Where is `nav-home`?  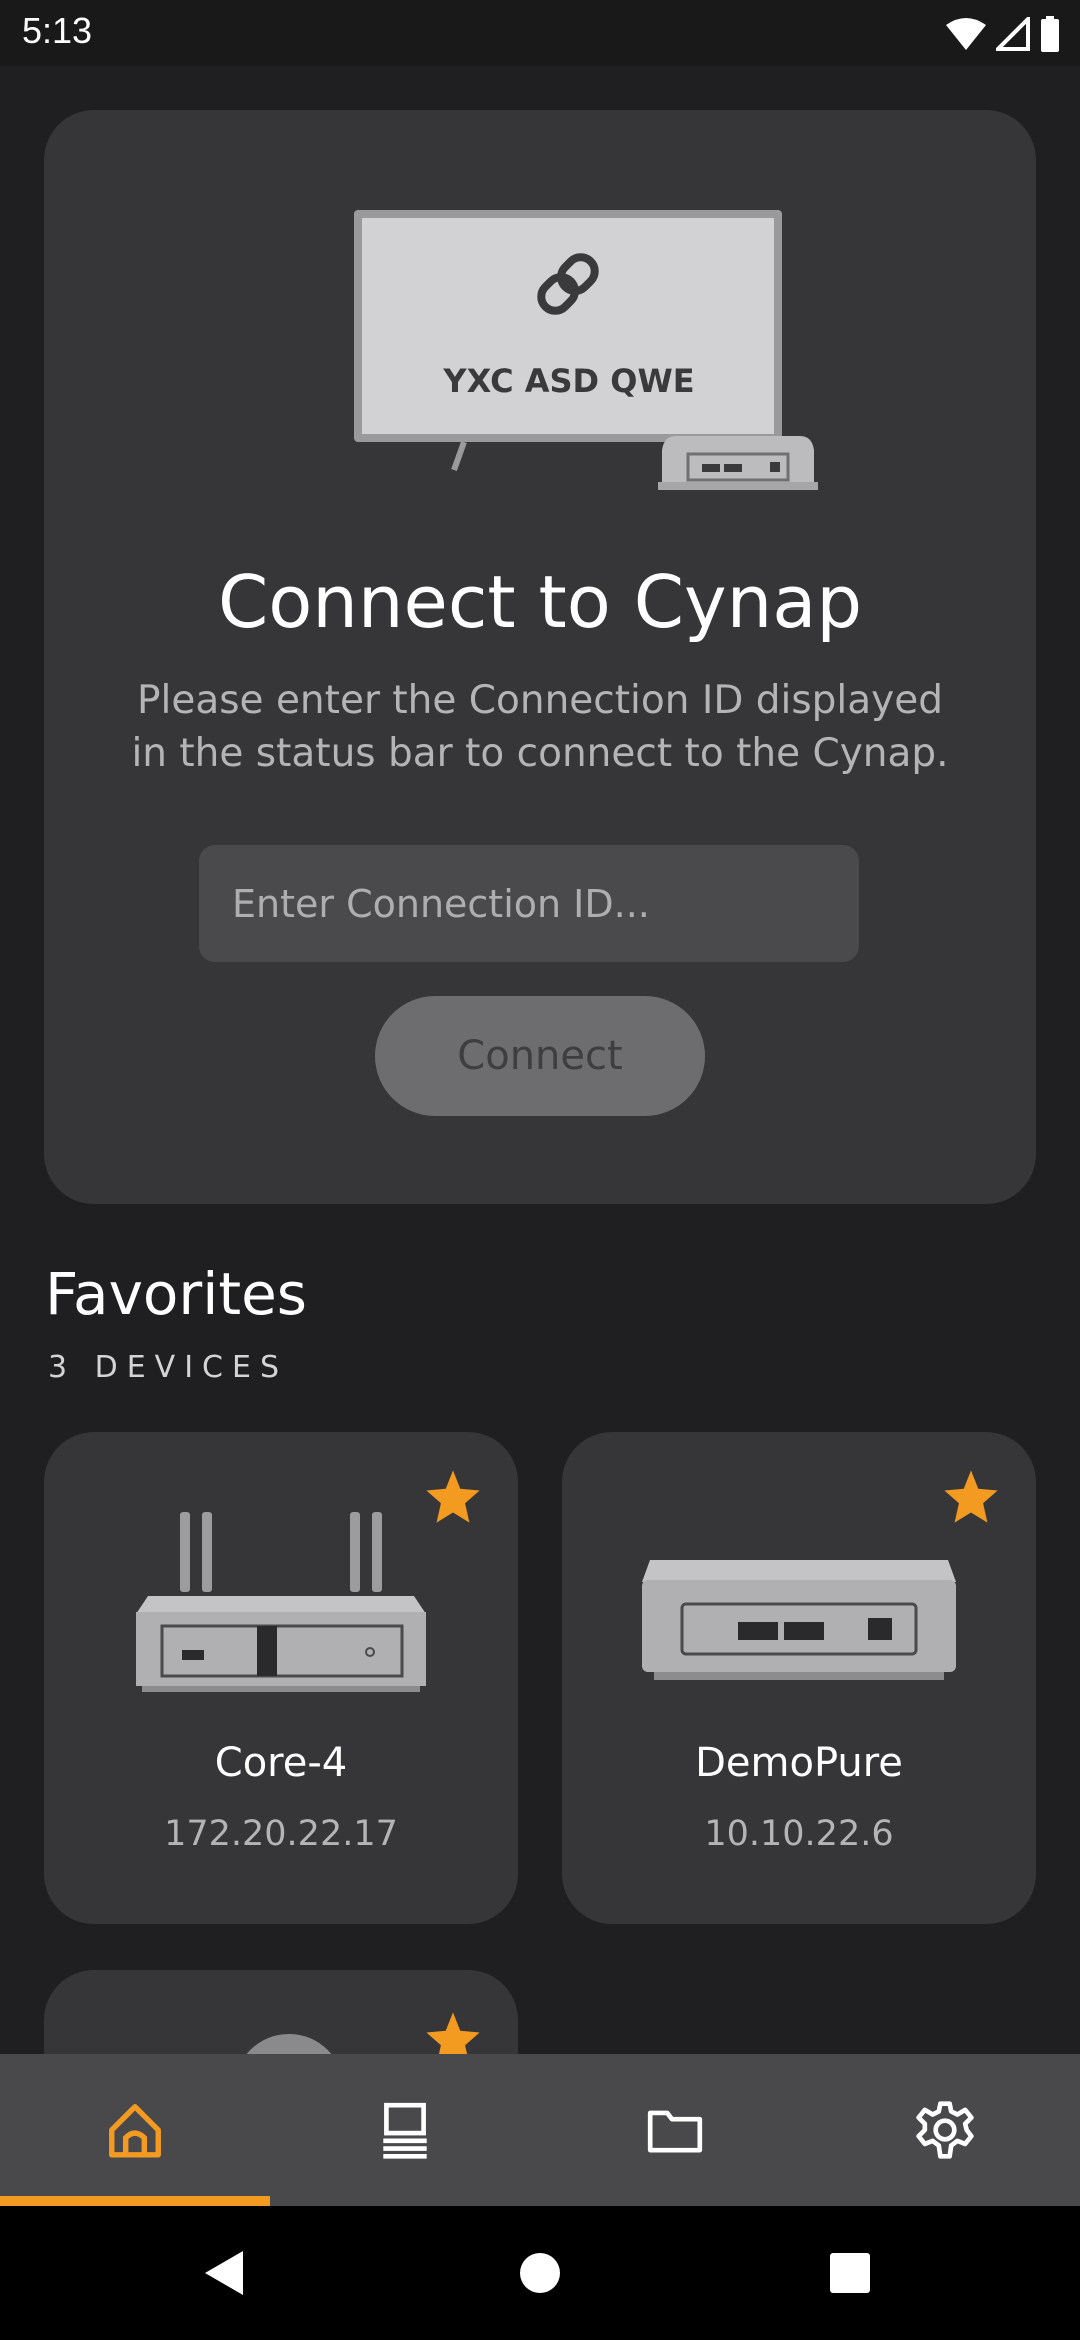 nav-home is located at coordinates (135, 2130).